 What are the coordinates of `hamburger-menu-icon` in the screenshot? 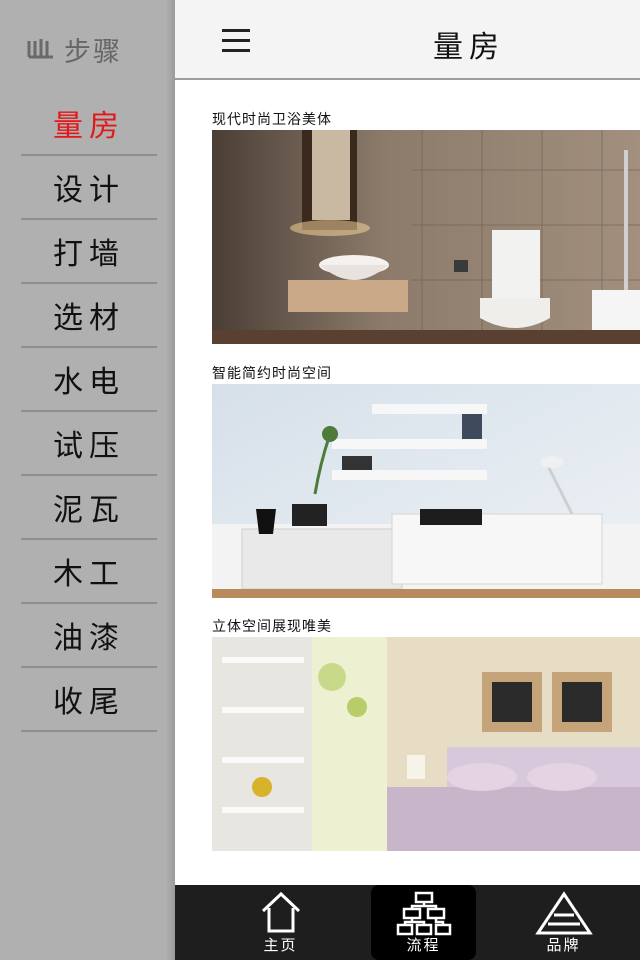 It's located at (236, 40).